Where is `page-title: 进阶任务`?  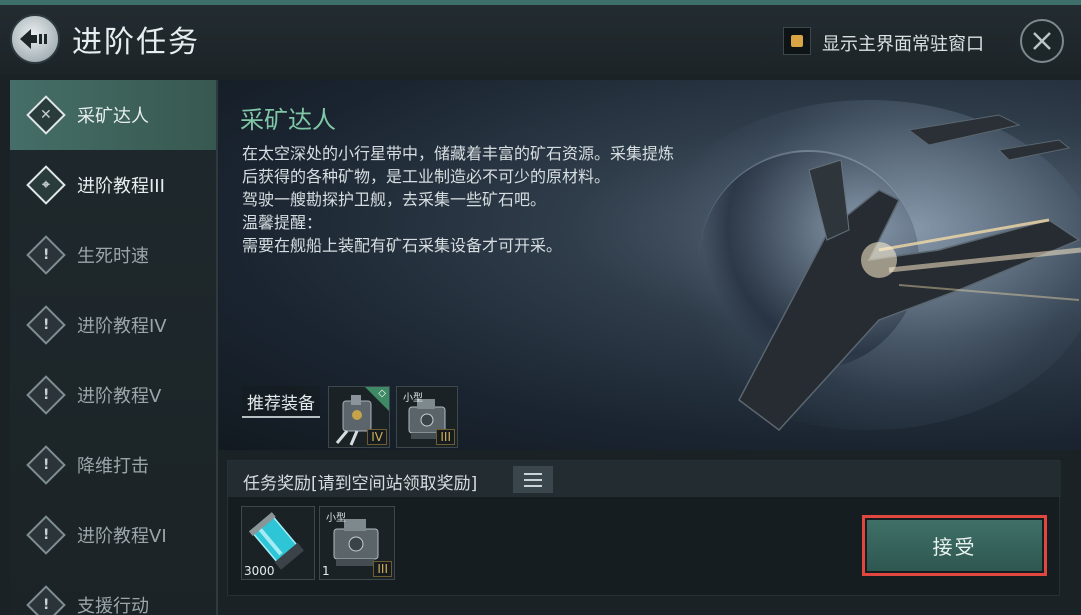
page-title: 进阶任务 is located at coordinates (136, 42).